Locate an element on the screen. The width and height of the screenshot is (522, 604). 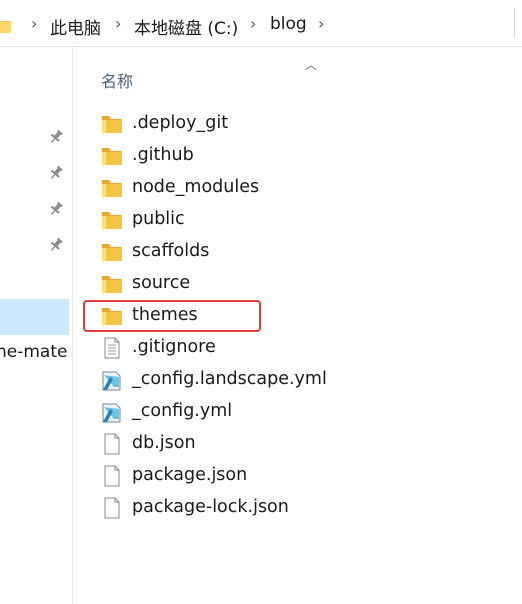
file-name: _config.landscape.yml is located at coordinates (229, 379).